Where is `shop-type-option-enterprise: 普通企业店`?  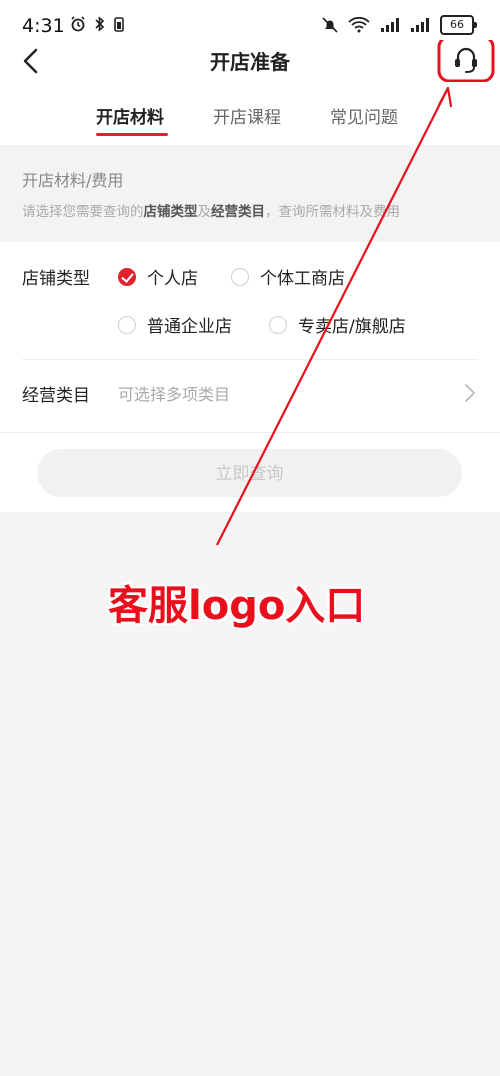
shop-type-option-enterprise: 普通企业店 is located at coordinates (175, 324).